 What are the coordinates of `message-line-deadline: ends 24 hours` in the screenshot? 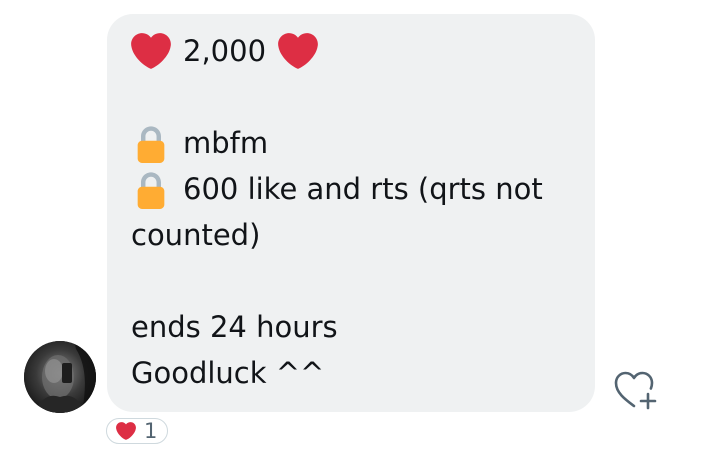 It's located at (234, 327).